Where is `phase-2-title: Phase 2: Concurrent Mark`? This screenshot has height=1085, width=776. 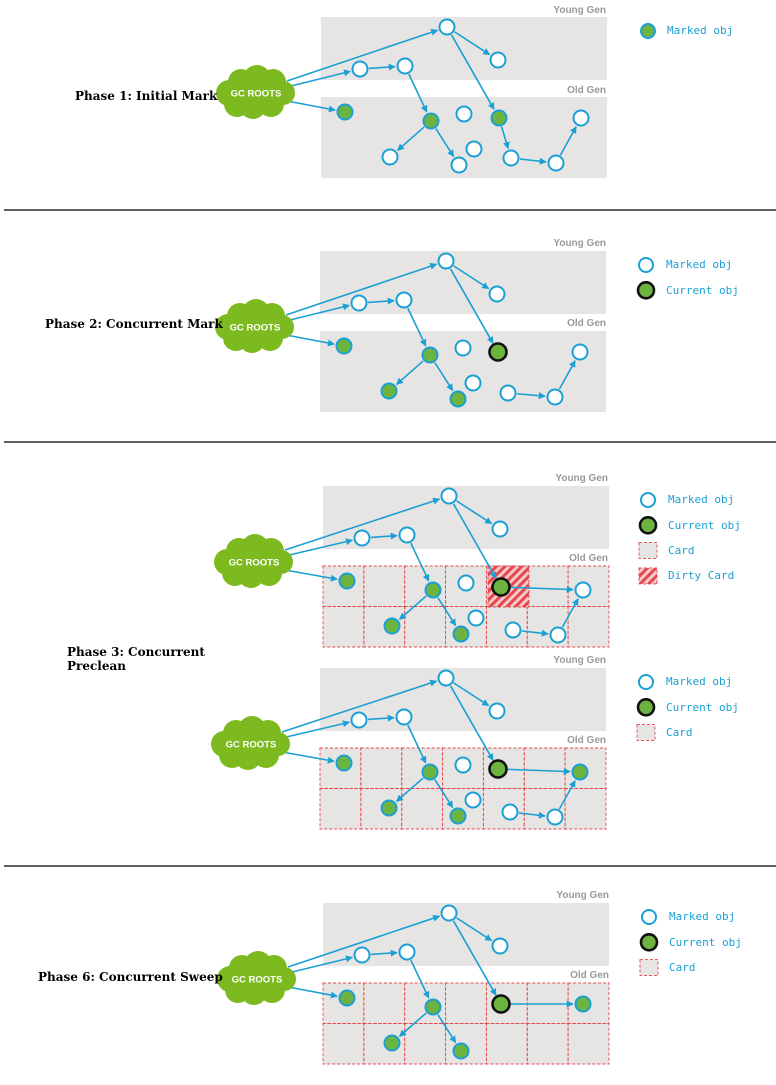
phase-2-title: Phase 2: Concurrent Mark is located at coordinates (134, 324).